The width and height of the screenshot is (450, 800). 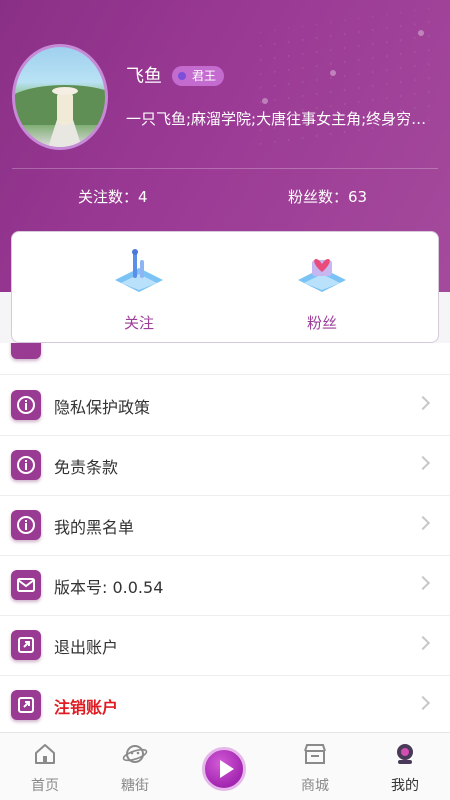 I want to click on user-name: 飞鱼, so click(x=144, y=76).